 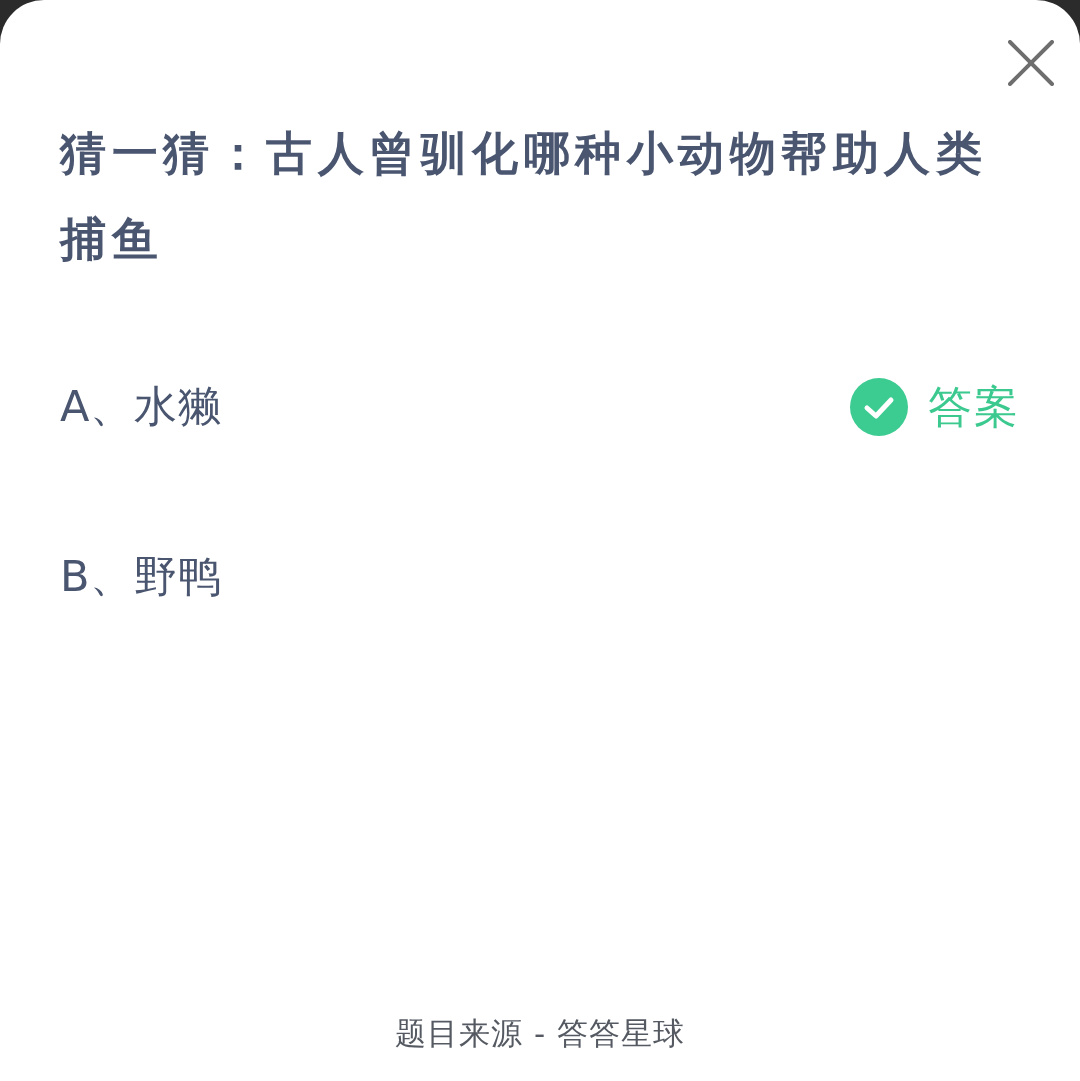 What do you see at coordinates (974, 406) in the screenshot?
I see `answer-label: 答案` at bounding box center [974, 406].